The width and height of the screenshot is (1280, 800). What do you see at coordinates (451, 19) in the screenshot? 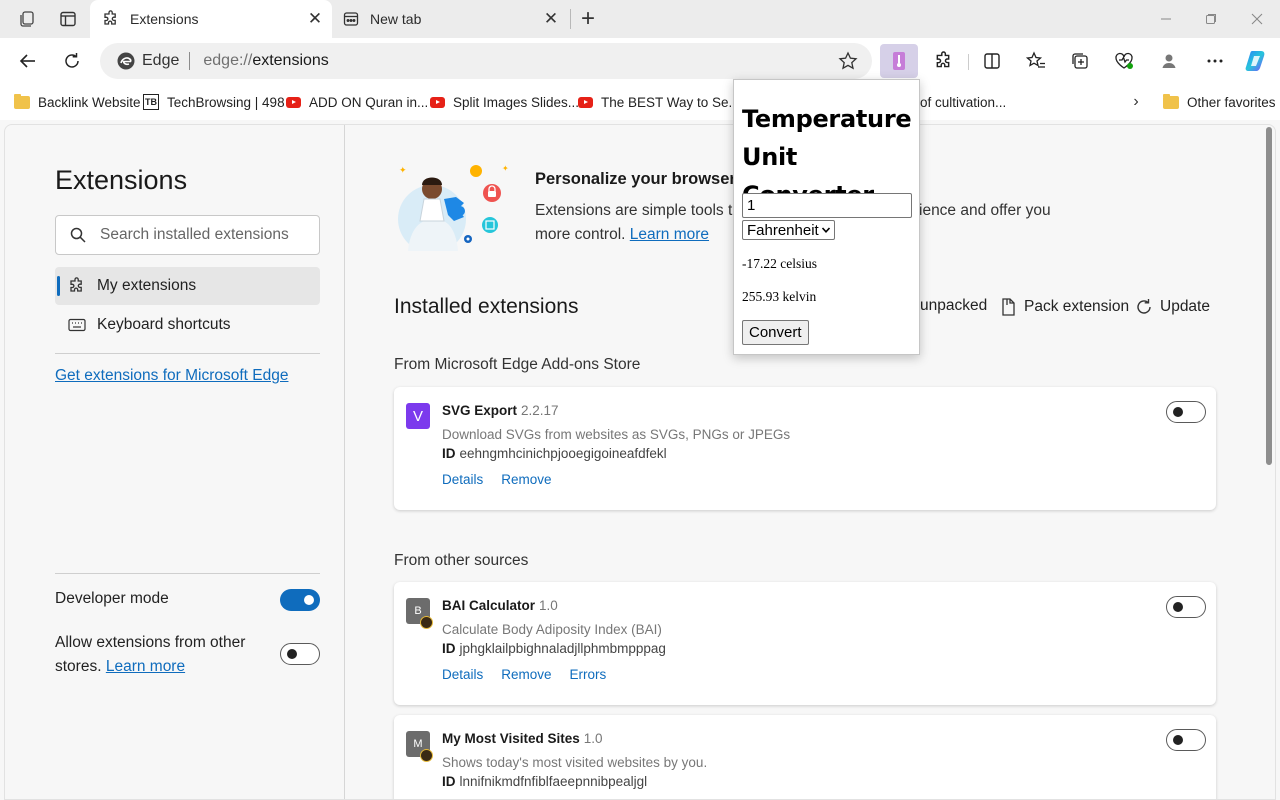
I see `tab-new-tab: New tab ✕` at bounding box center [451, 19].